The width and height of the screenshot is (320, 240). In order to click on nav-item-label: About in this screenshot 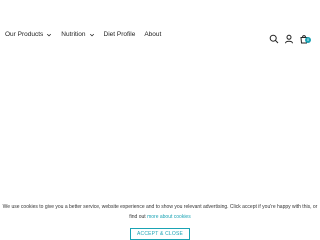, I will do `click(153, 34)`.